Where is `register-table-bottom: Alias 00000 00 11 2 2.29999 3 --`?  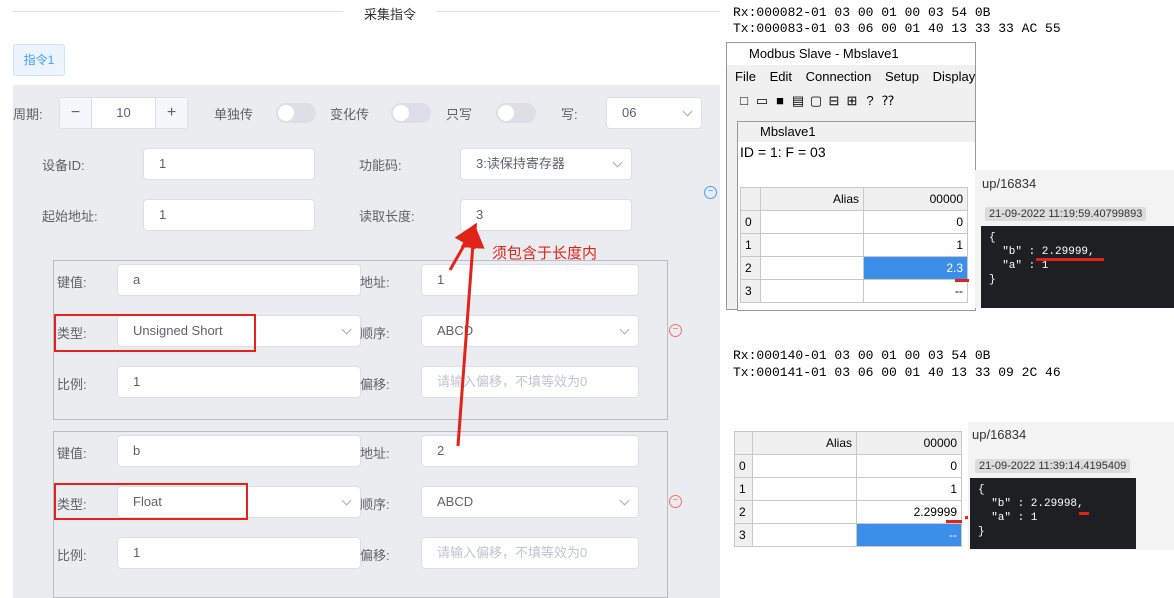
register-table-bottom: Alias 00000 00 11 2 2.29999 3 -- is located at coordinates (848, 489).